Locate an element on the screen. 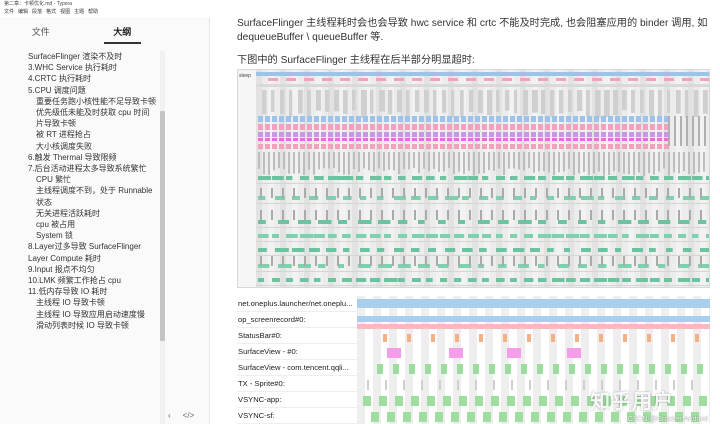  outline-item: SurfaceFlinger 渲染不及时 is located at coordinates (80, 56).